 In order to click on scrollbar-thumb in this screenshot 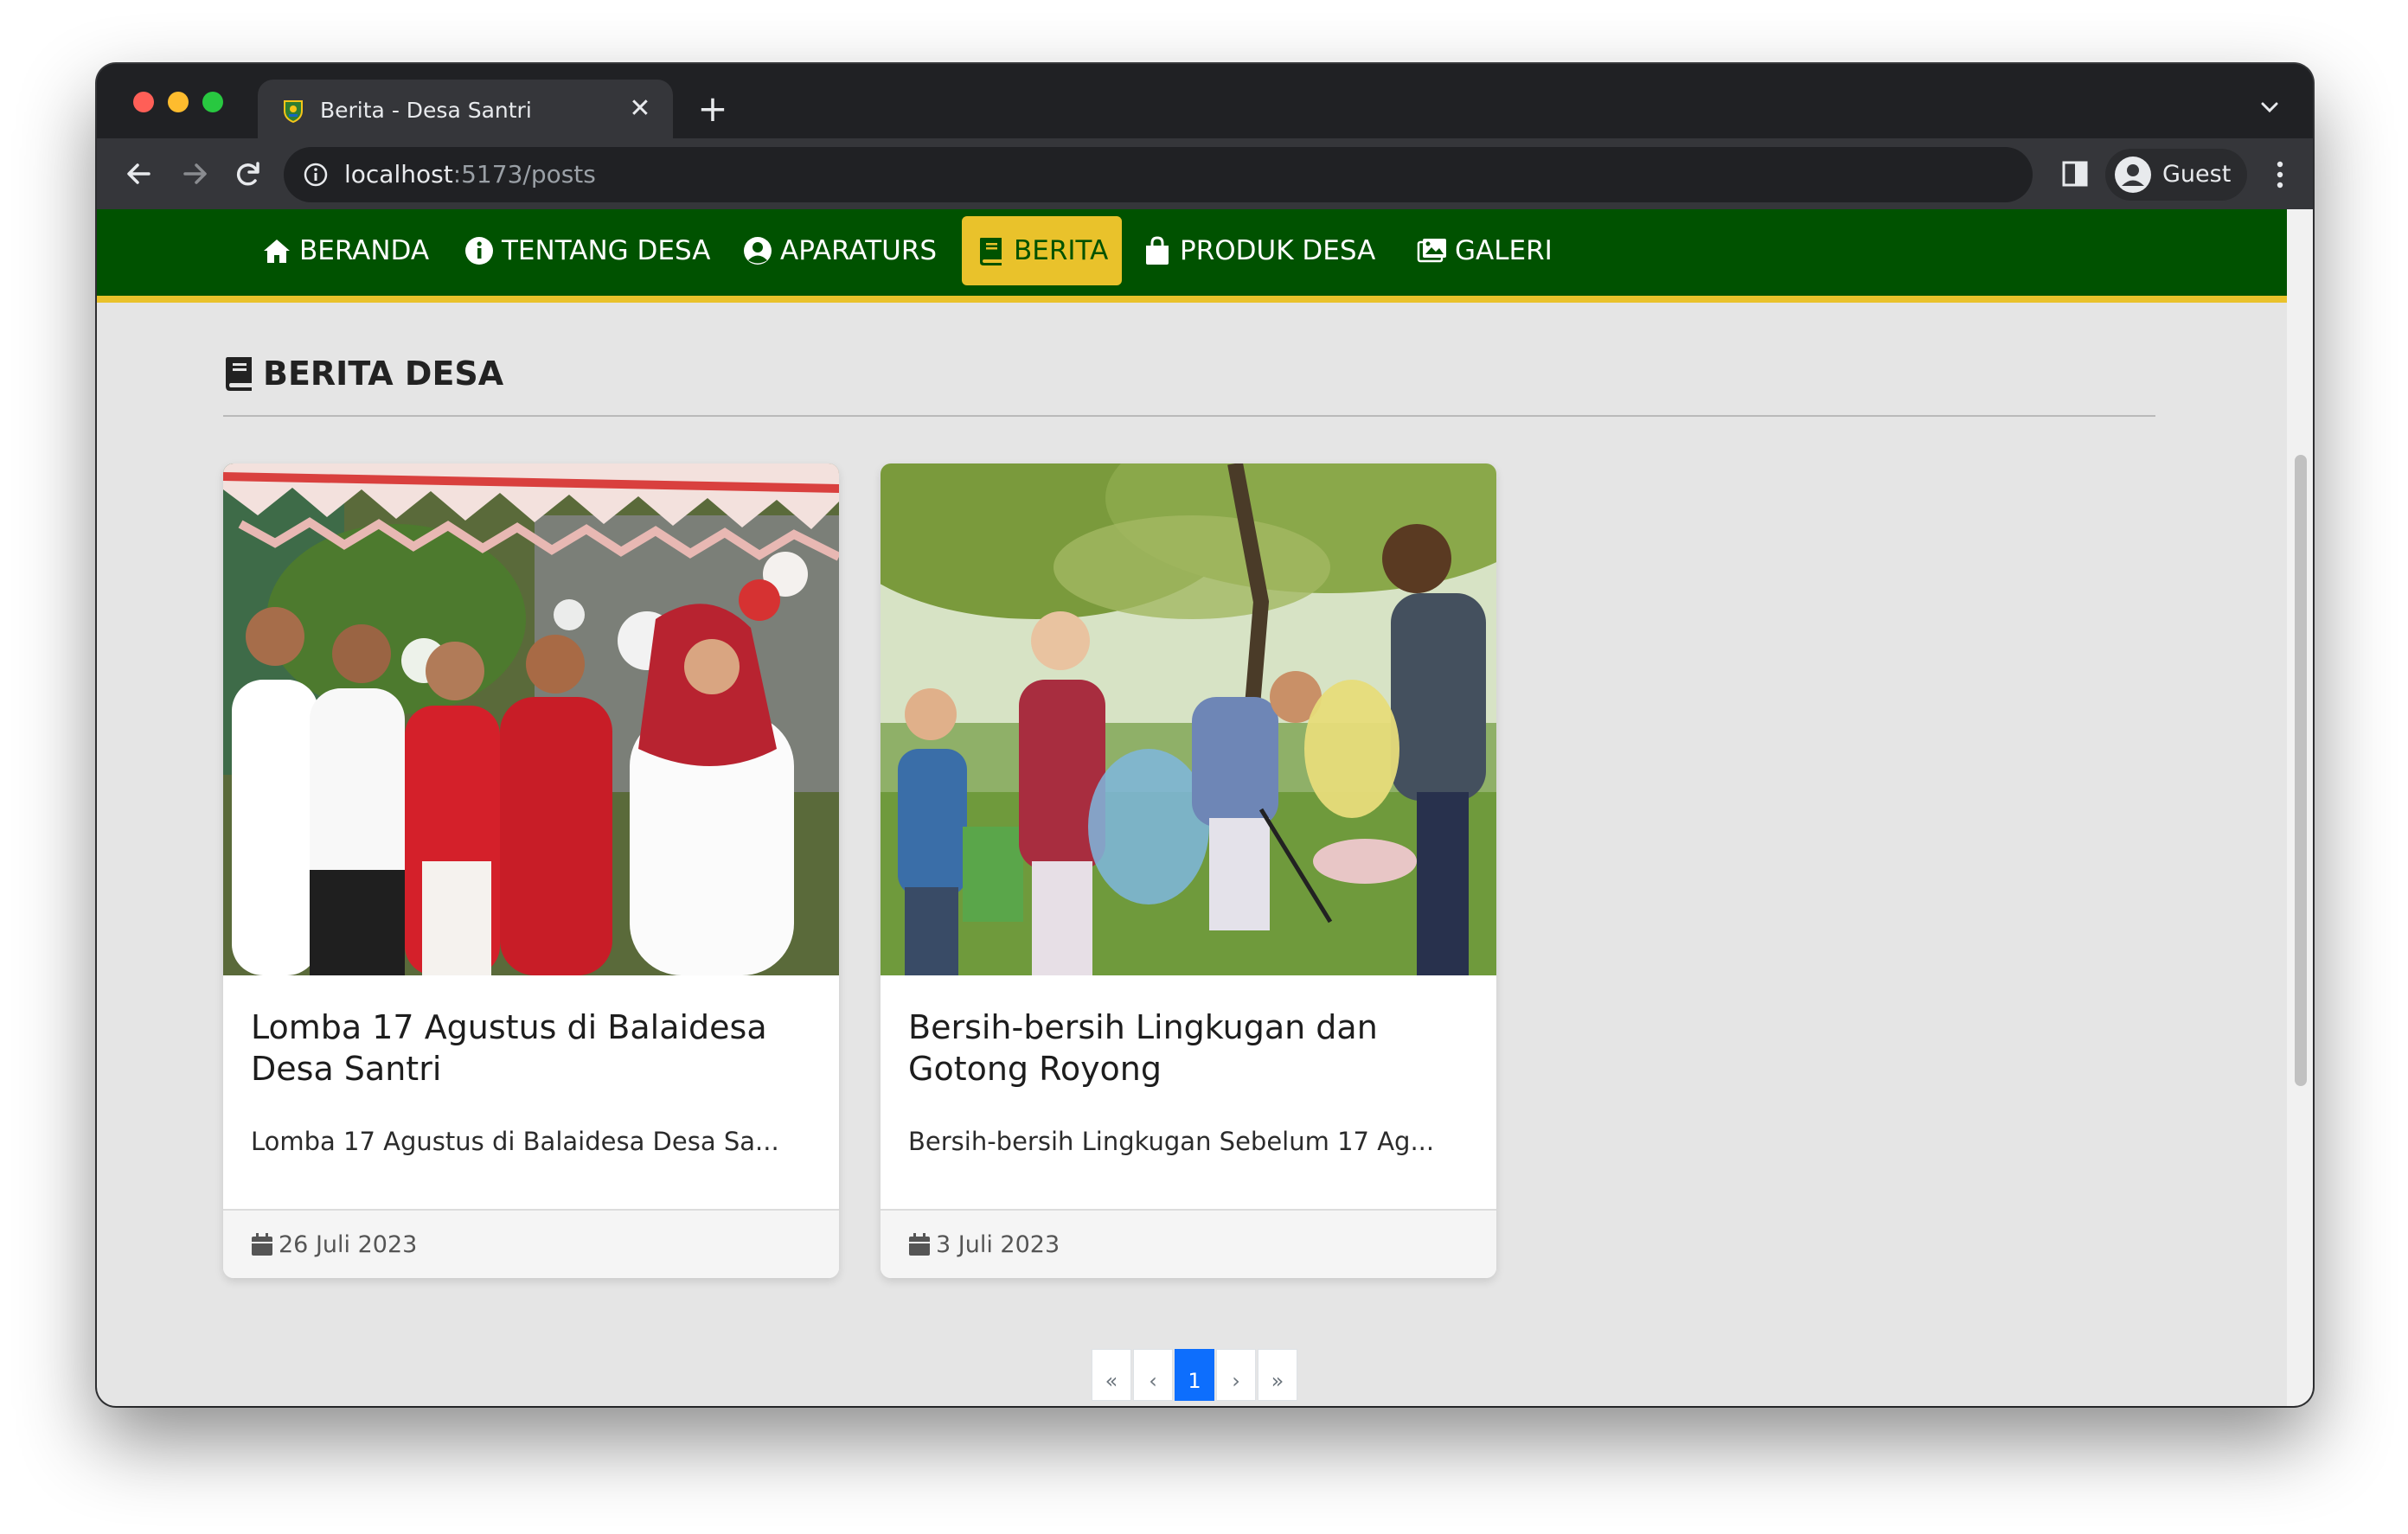, I will do `click(2301, 770)`.